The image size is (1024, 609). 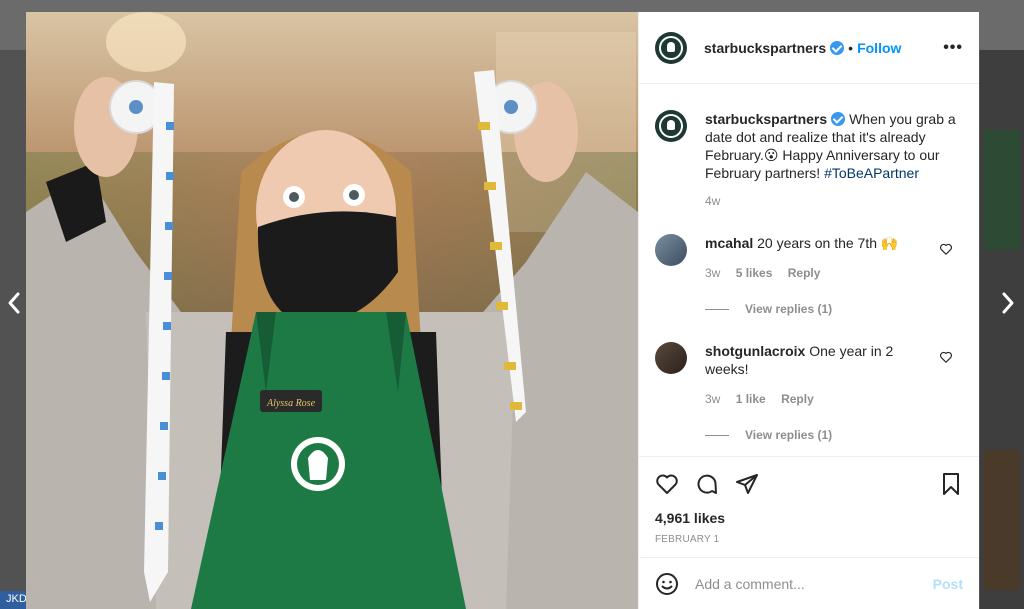 I want to click on chevron-right-icon, so click(x=1008, y=303).